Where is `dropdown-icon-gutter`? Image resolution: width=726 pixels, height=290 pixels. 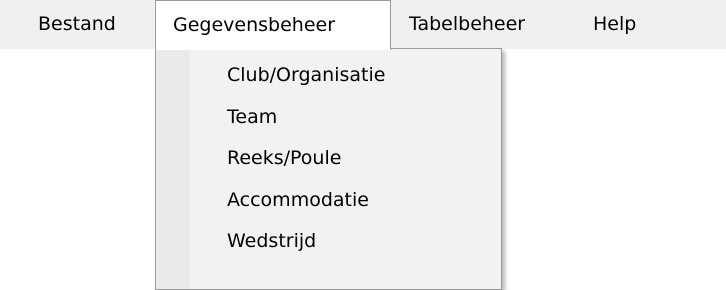 dropdown-icon-gutter is located at coordinates (173, 169).